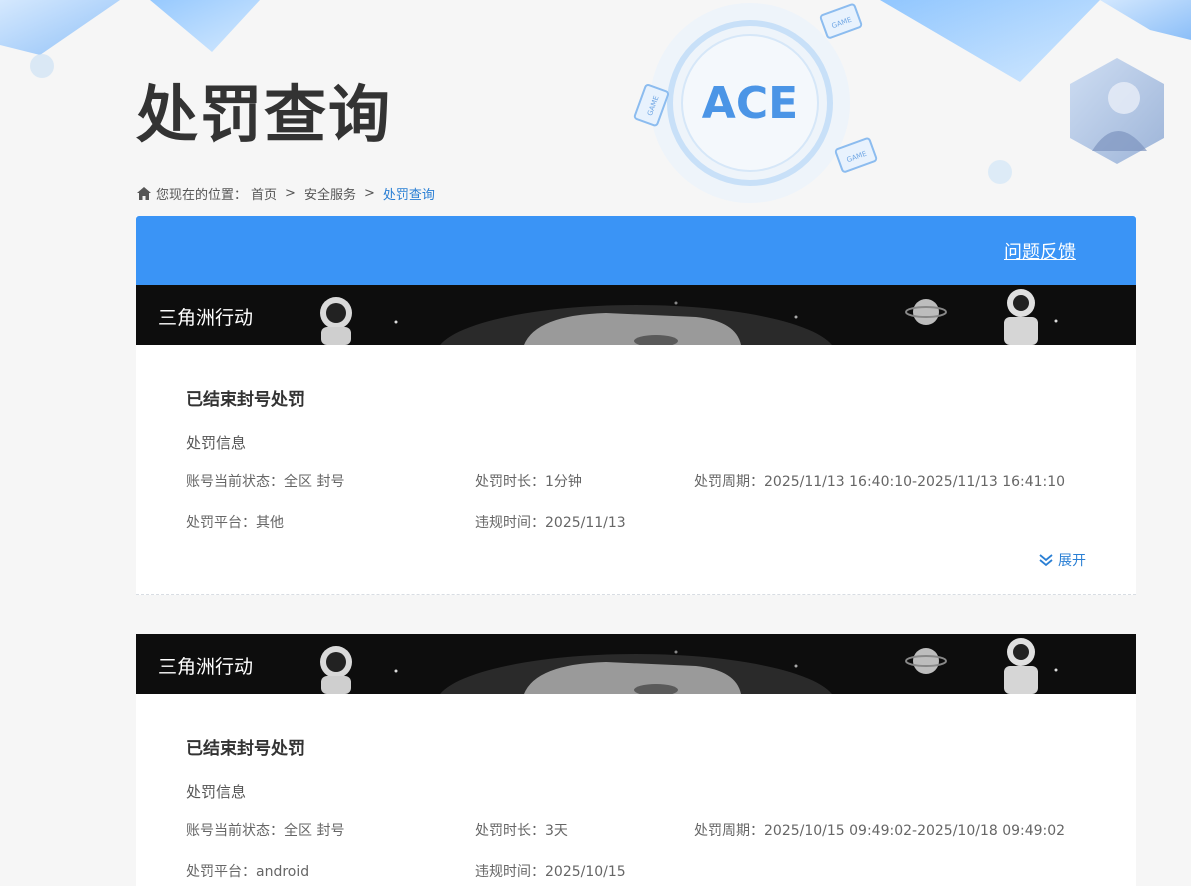 The width and height of the screenshot is (1191, 886). What do you see at coordinates (636, 250) in the screenshot?
I see `panel-header: 问题反馈` at bounding box center [636, 250].